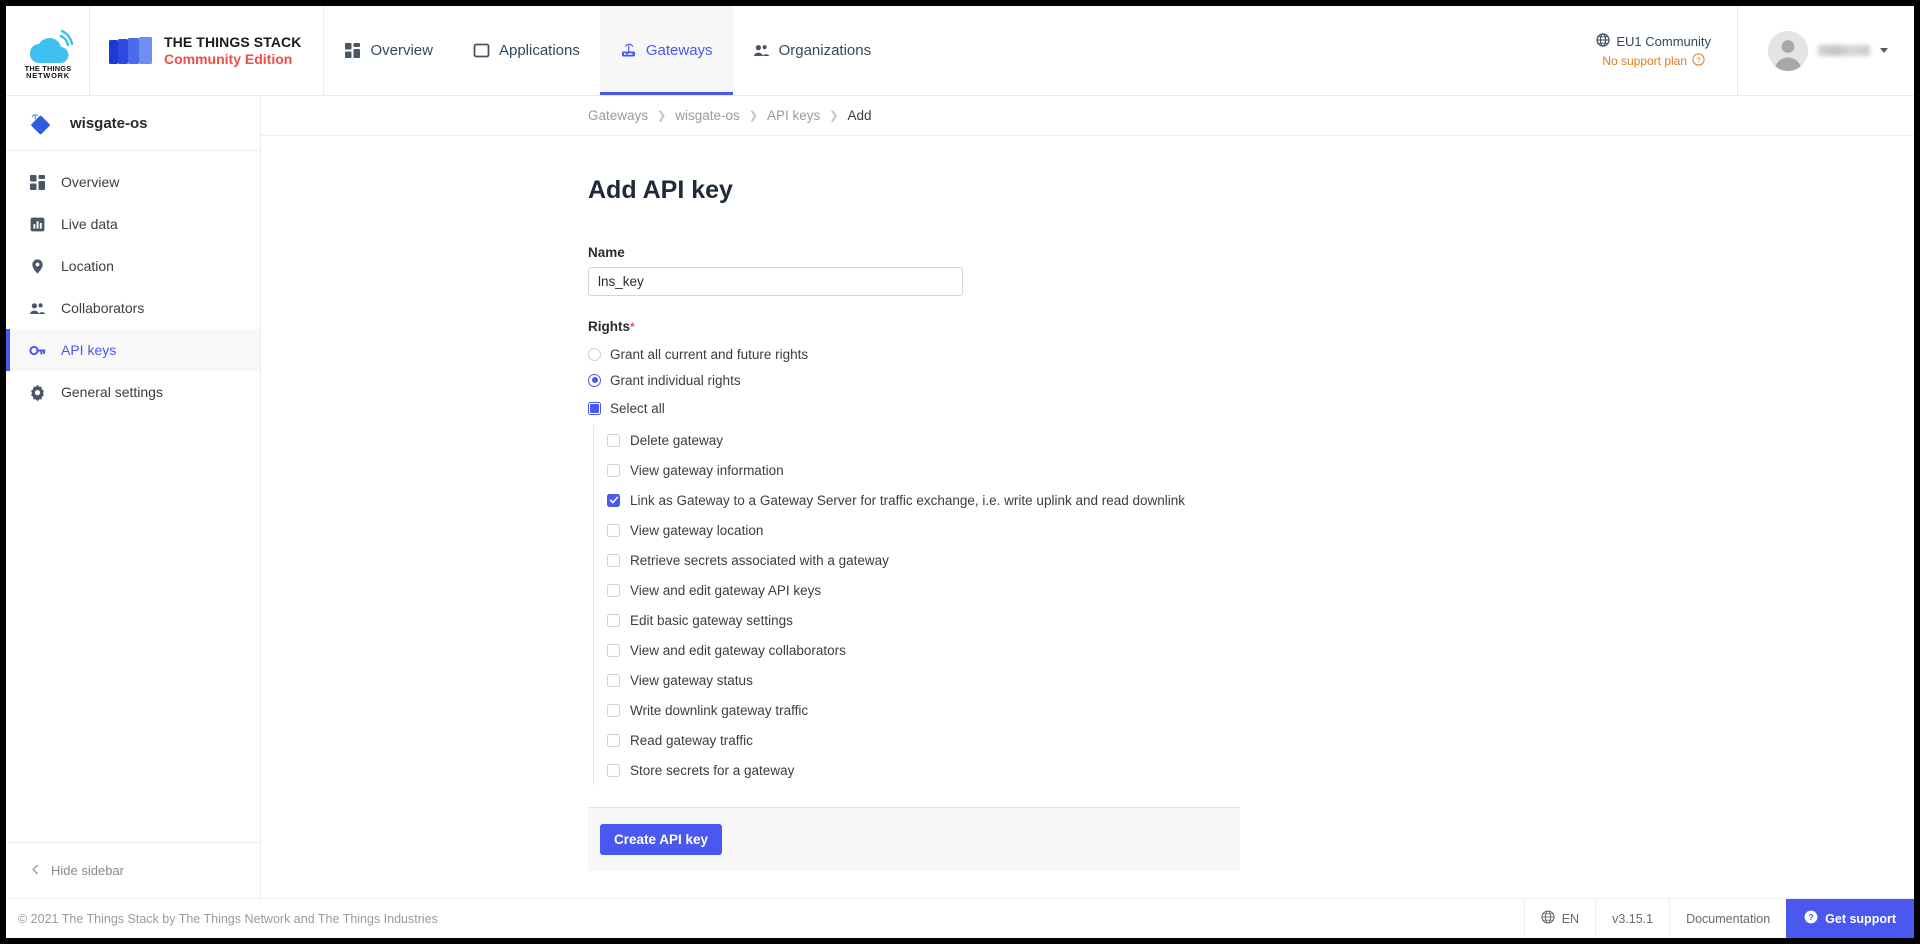 The height and width of the screenshot is (944, 1920). Describe the element at coordinates (677, 440) in the screenshot. I see `right-label: Delete gateway` at that location.